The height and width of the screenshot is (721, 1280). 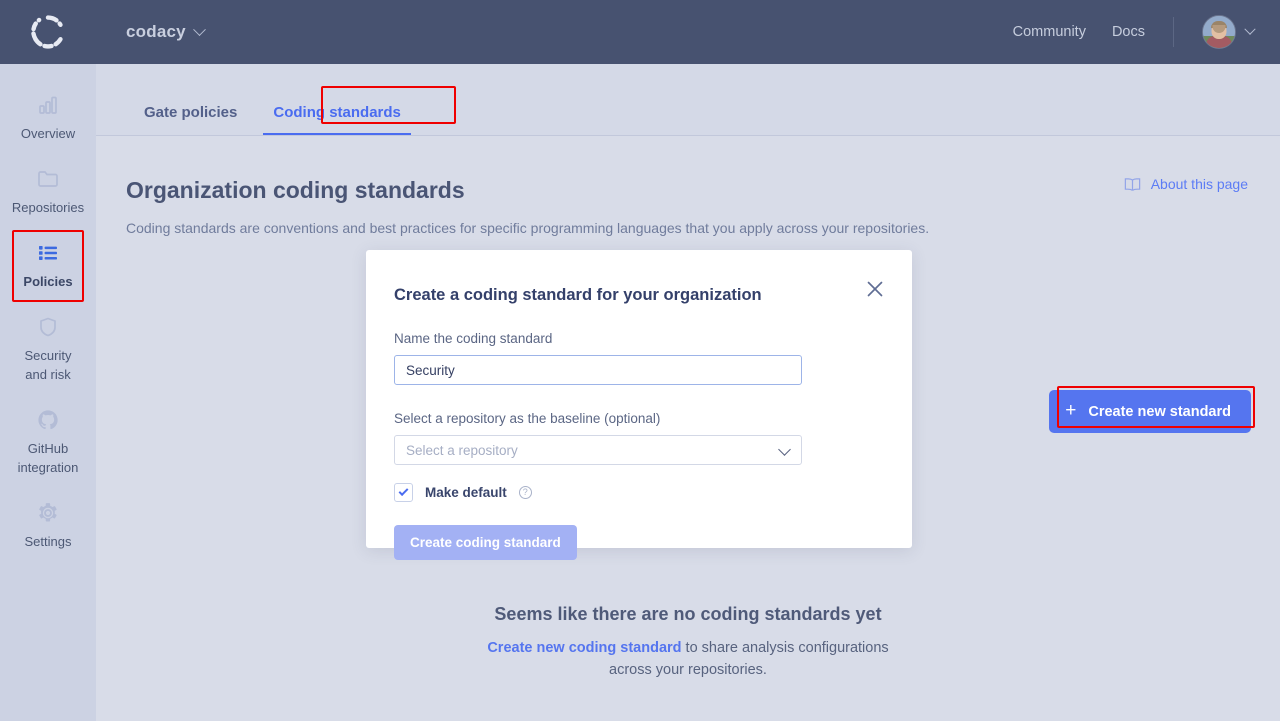 I want to click on make-default-row: Make default ?, so click(x=639, y=492).